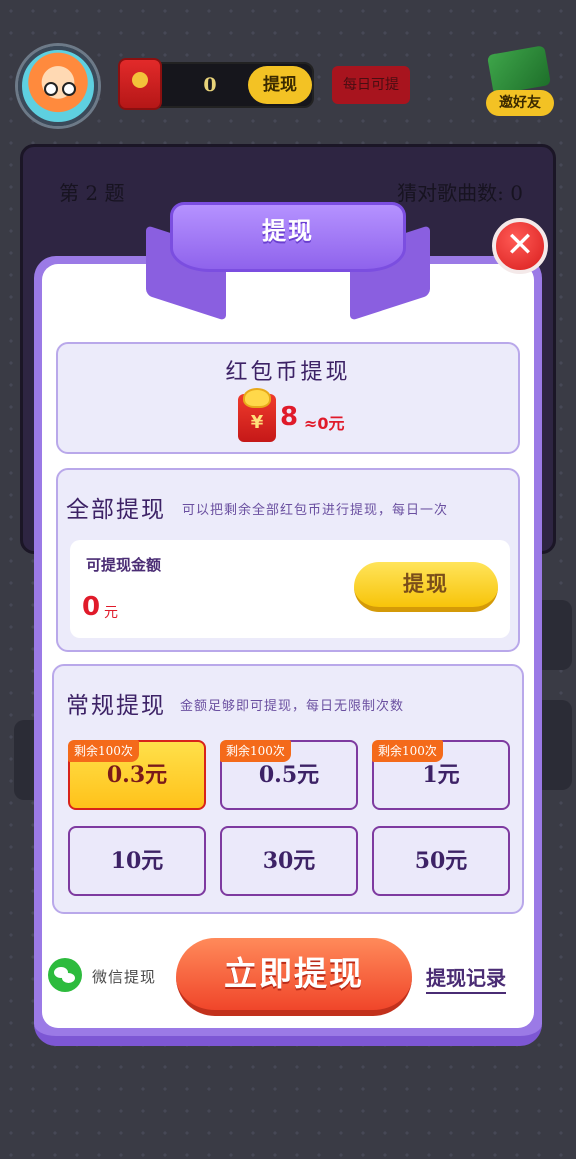 The image size is (576, 1159). Describe the element at coordinates (124, 977) in the screenshot. I see `withdraw-method-label: 微信提现` at that location.